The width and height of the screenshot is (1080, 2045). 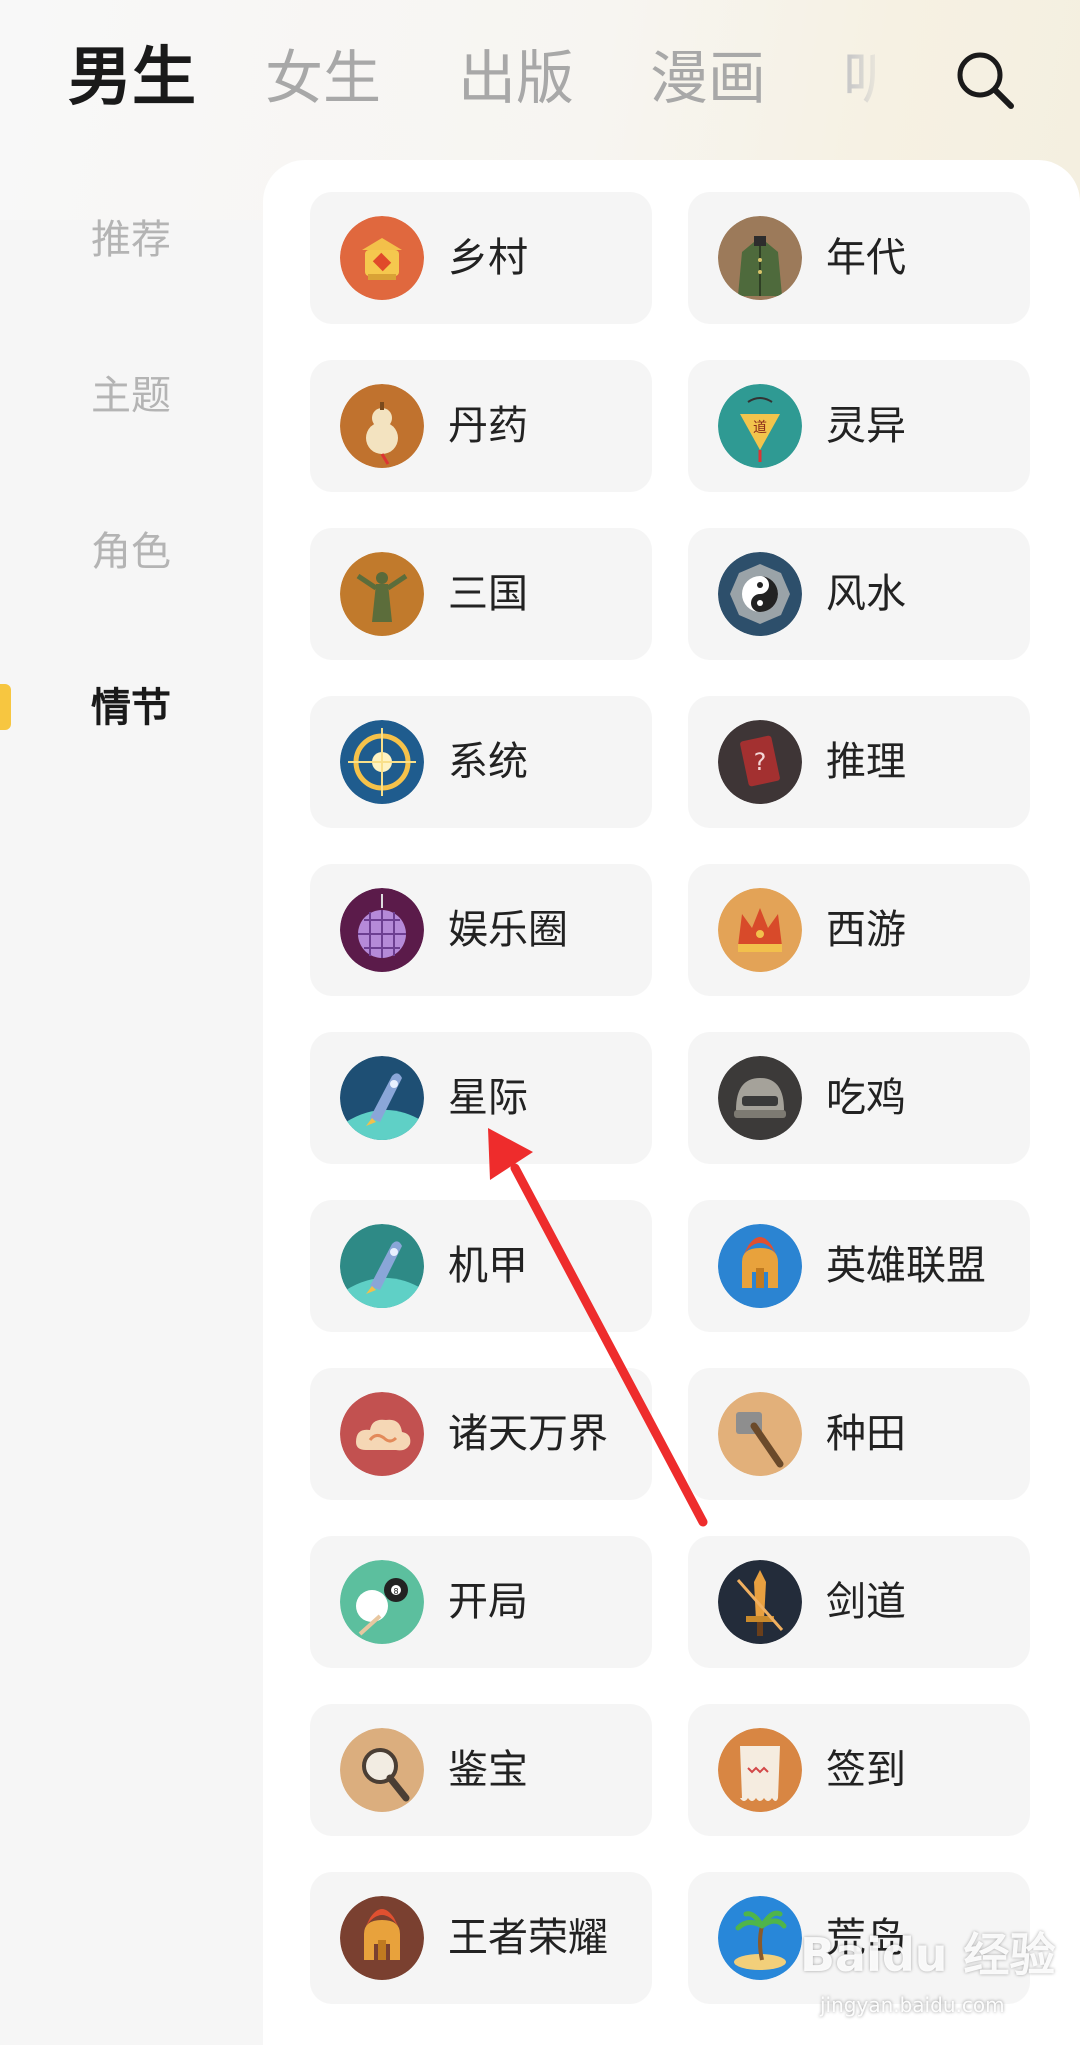 I want to click on category-card: 道 灵异, so click(x=859, y=426).